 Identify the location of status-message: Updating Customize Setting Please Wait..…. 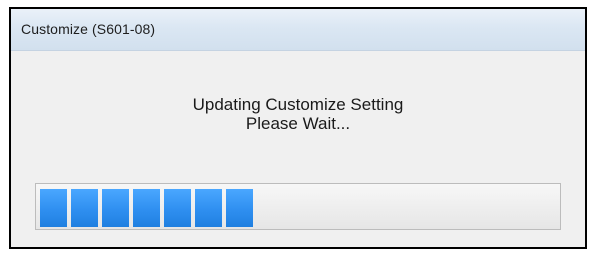
(298, 114).